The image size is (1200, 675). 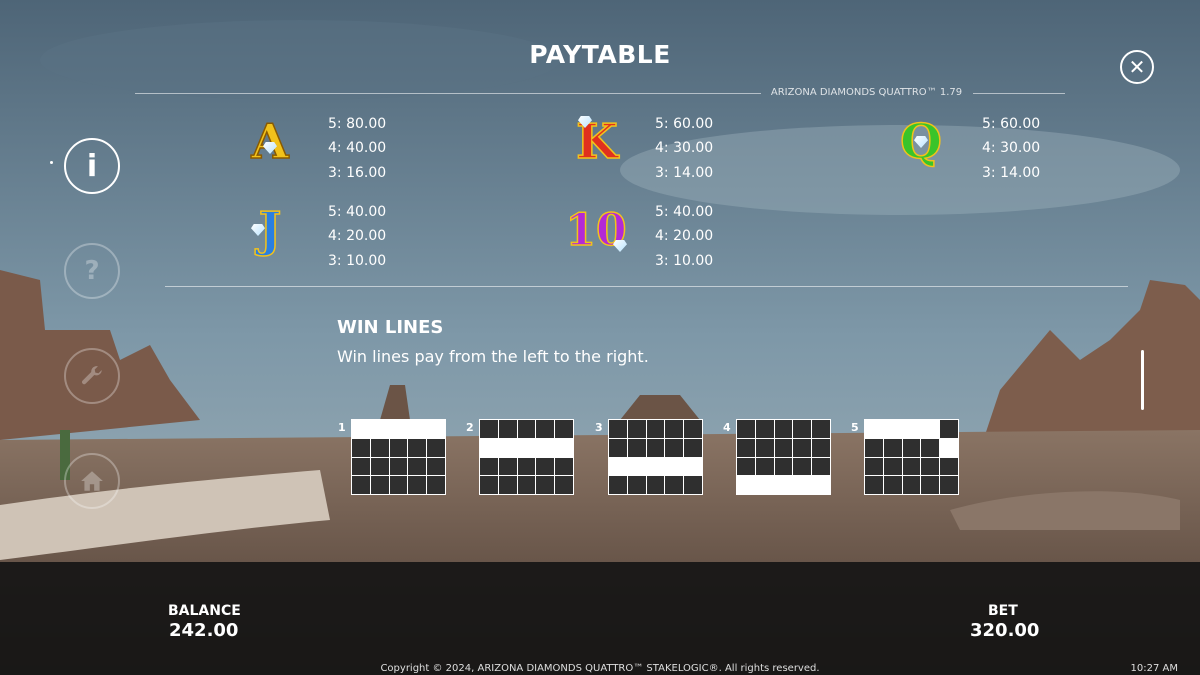 I want to click on line-number: 2, so click(x=470, y=427).